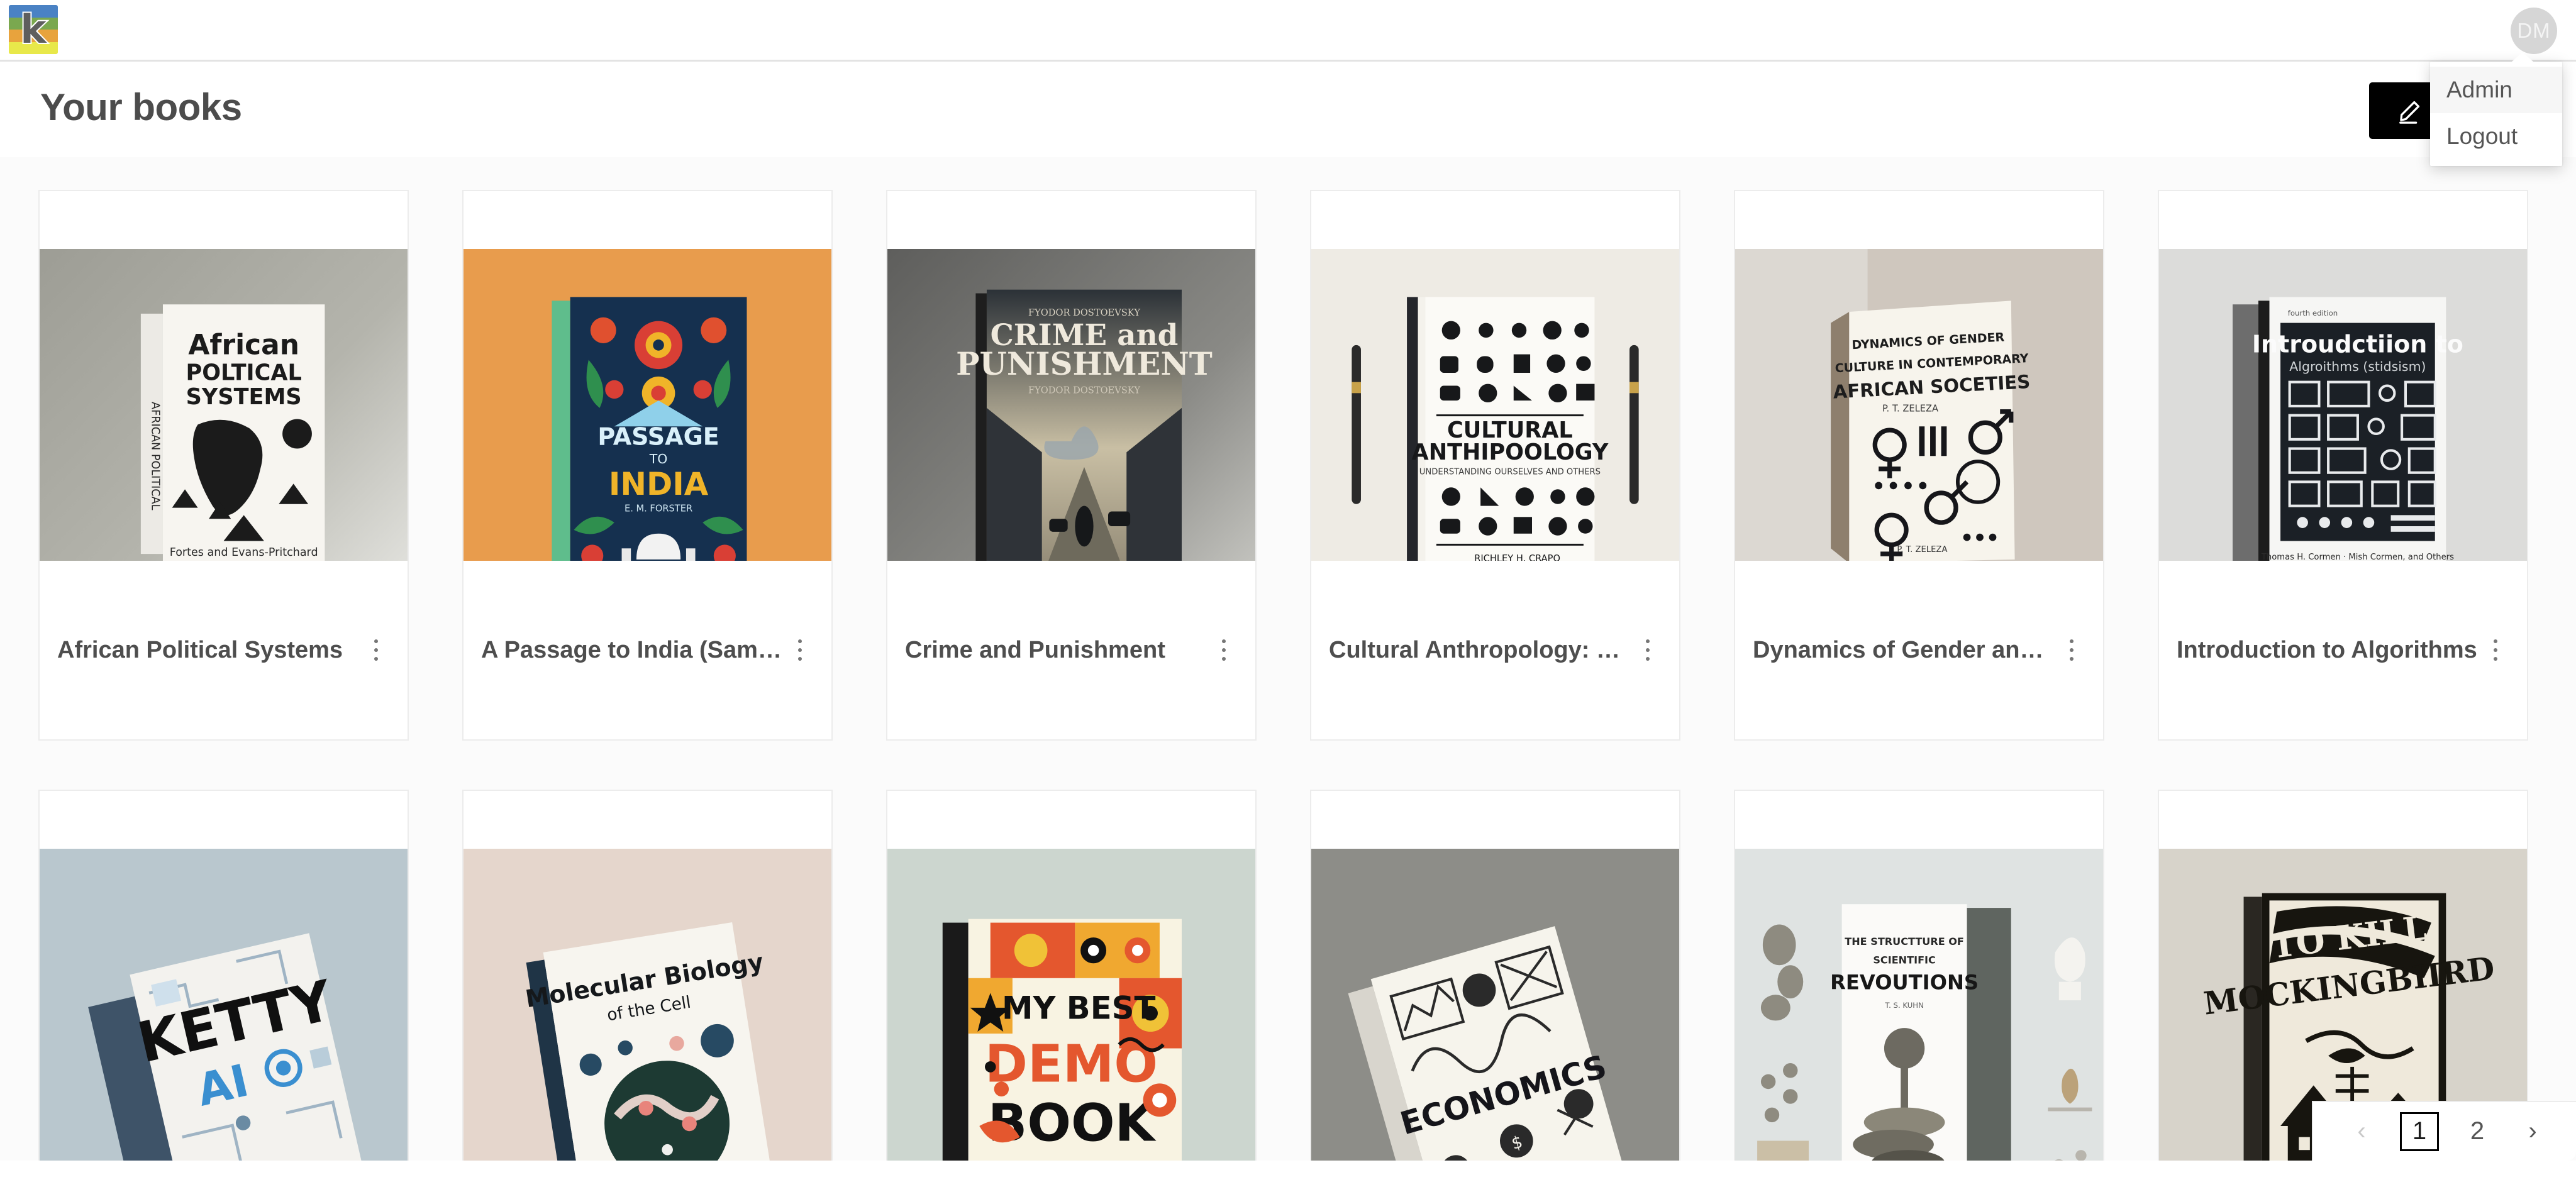 This screenshot has width=2576, height=1192. Describe the element at coordinates (1288, 109) in the screenshot. I see `page-header: Your books New` at that location.